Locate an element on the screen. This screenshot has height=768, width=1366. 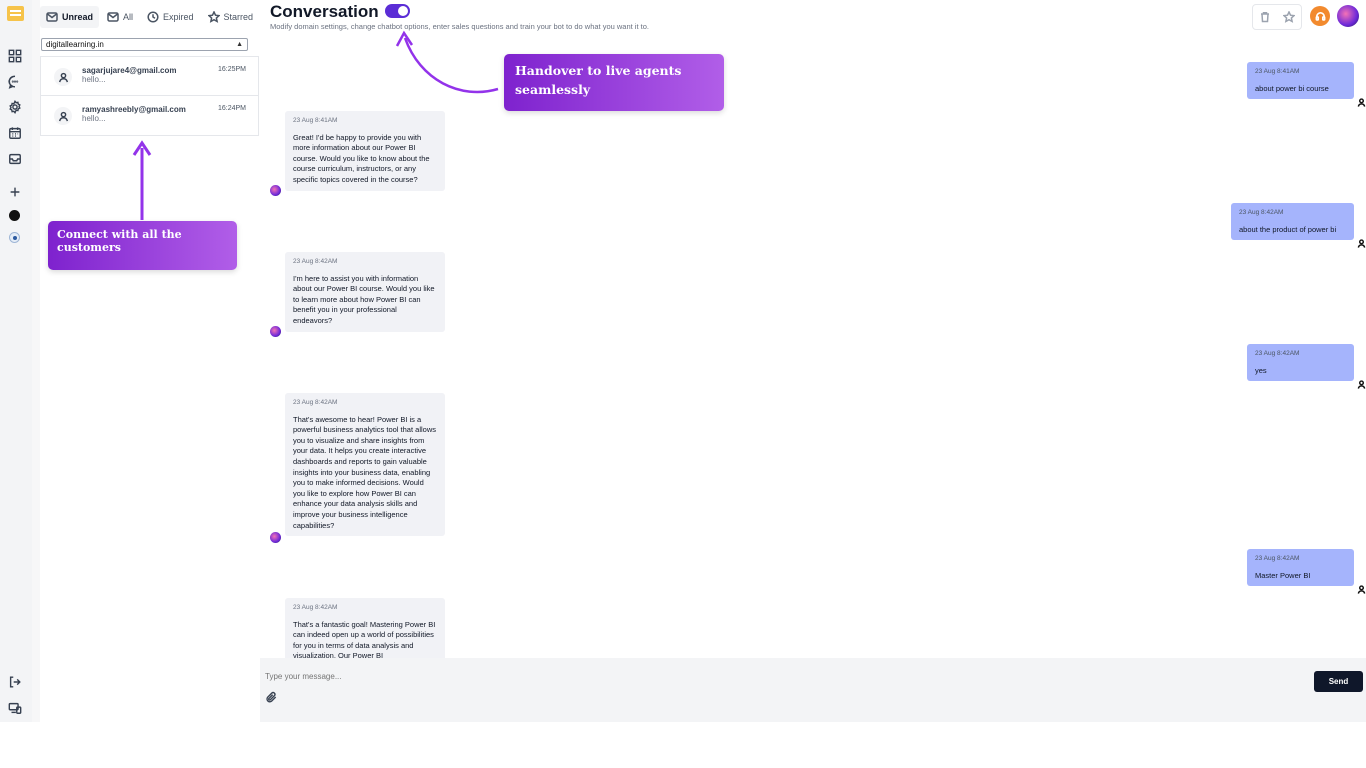
filter-all: All is located at coordinates (120, 17).